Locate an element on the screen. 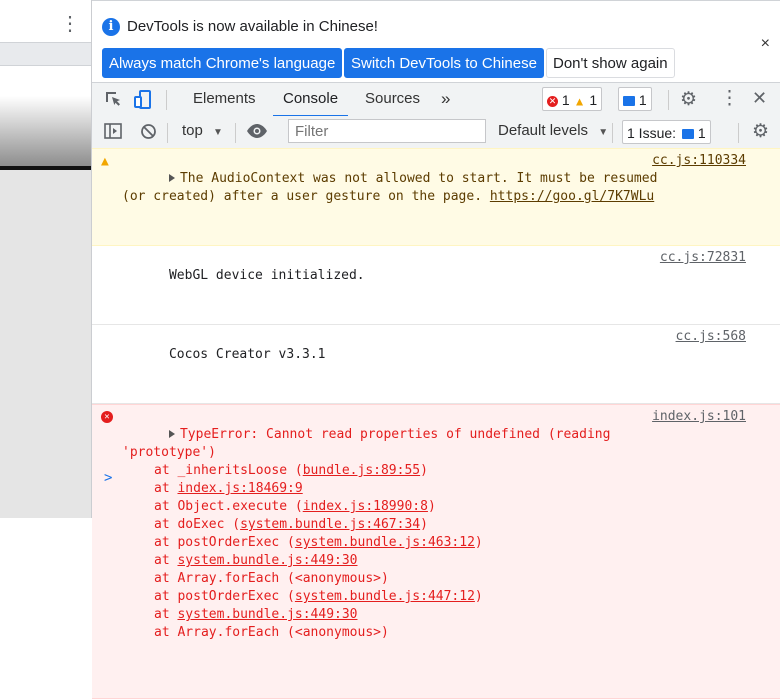 This screenshot has height=699, width=780. stack-frame-link: index.js:18469:9 is located at coordinates (239, 488).